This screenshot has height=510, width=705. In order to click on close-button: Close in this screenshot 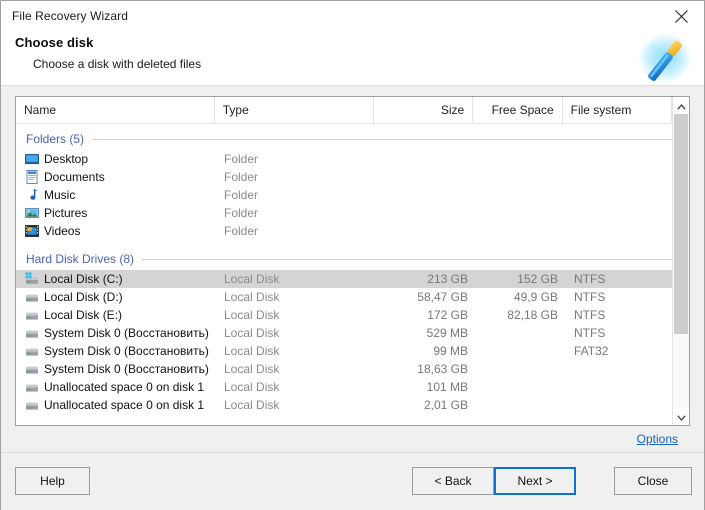, I will do `click(653, 481)`.